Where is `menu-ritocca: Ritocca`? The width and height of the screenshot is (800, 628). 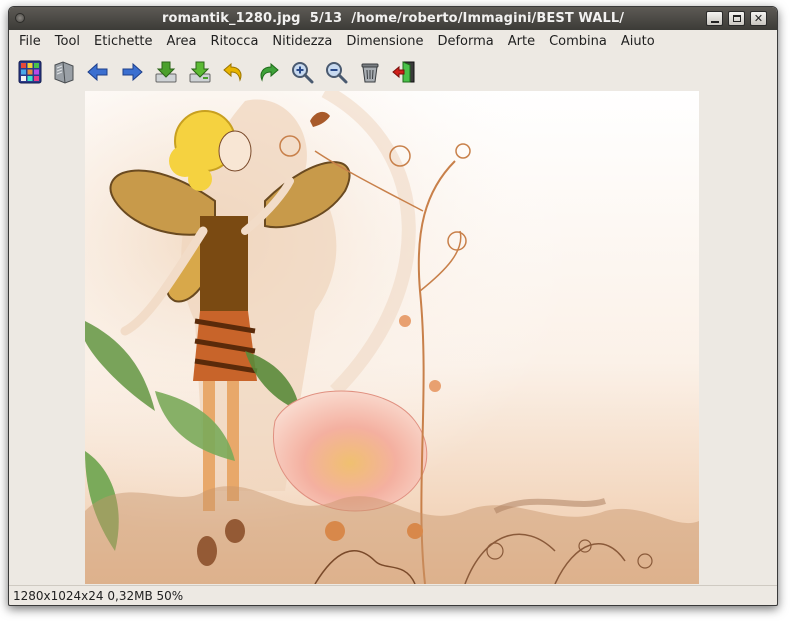
menu-ritocca: Ritocca is located at coordinates (234, 42).